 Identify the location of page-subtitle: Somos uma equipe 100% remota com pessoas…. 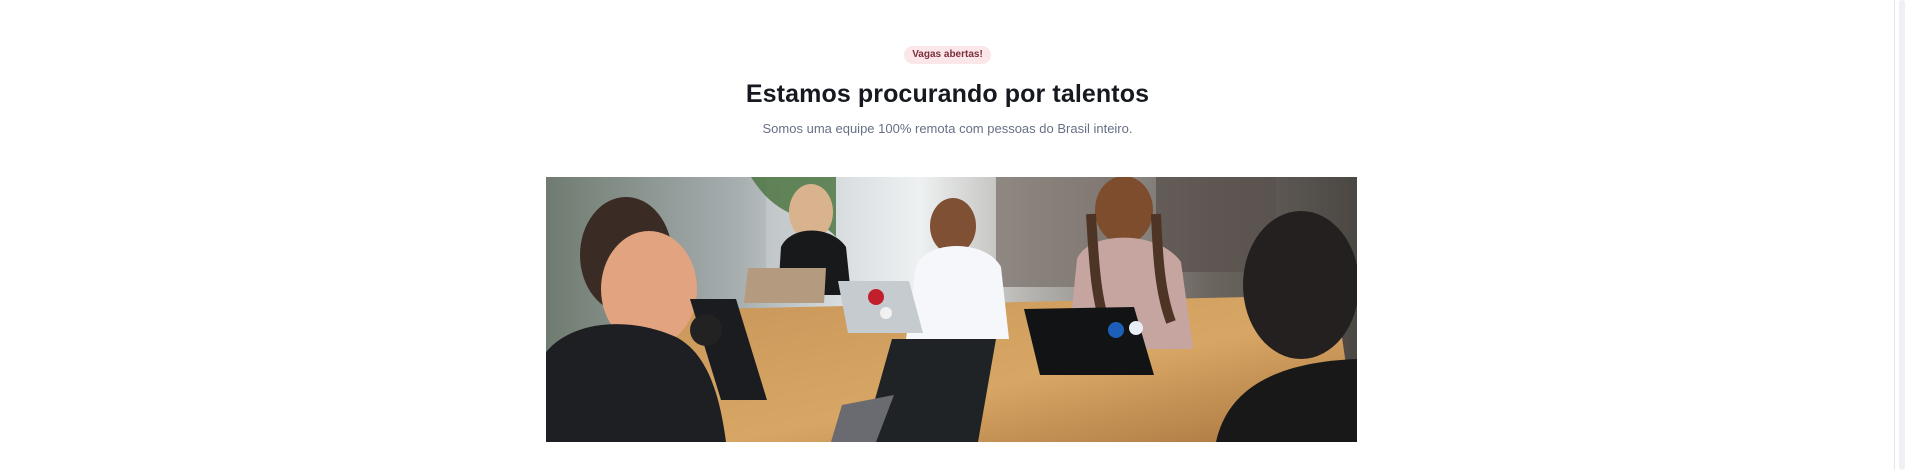
(947, 128).